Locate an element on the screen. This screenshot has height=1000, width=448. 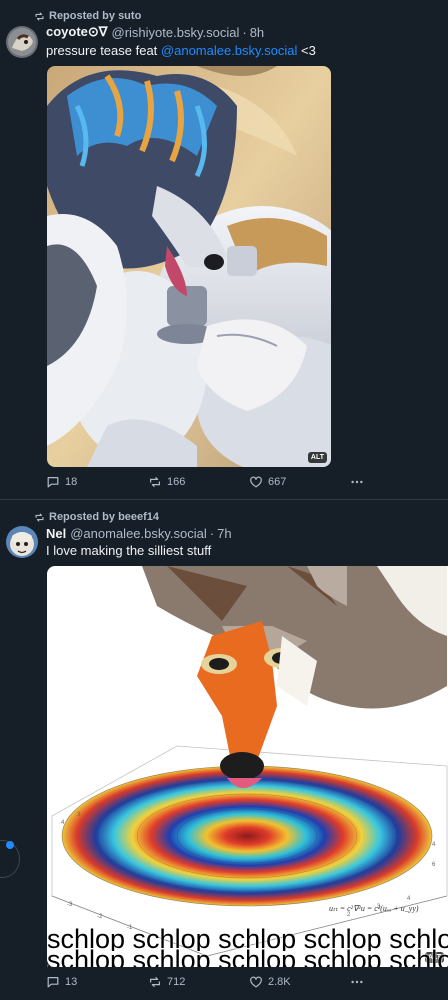
repost-indicator: Reposted by beeef14 is located at coordinates (96, 517).